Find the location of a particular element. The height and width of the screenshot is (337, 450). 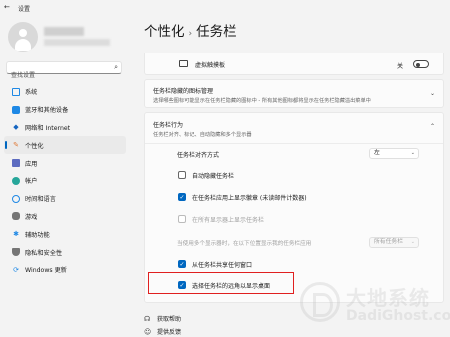

sidebar-item-network: ◆ 网络和 Internet is located at coordinates (65, 128).